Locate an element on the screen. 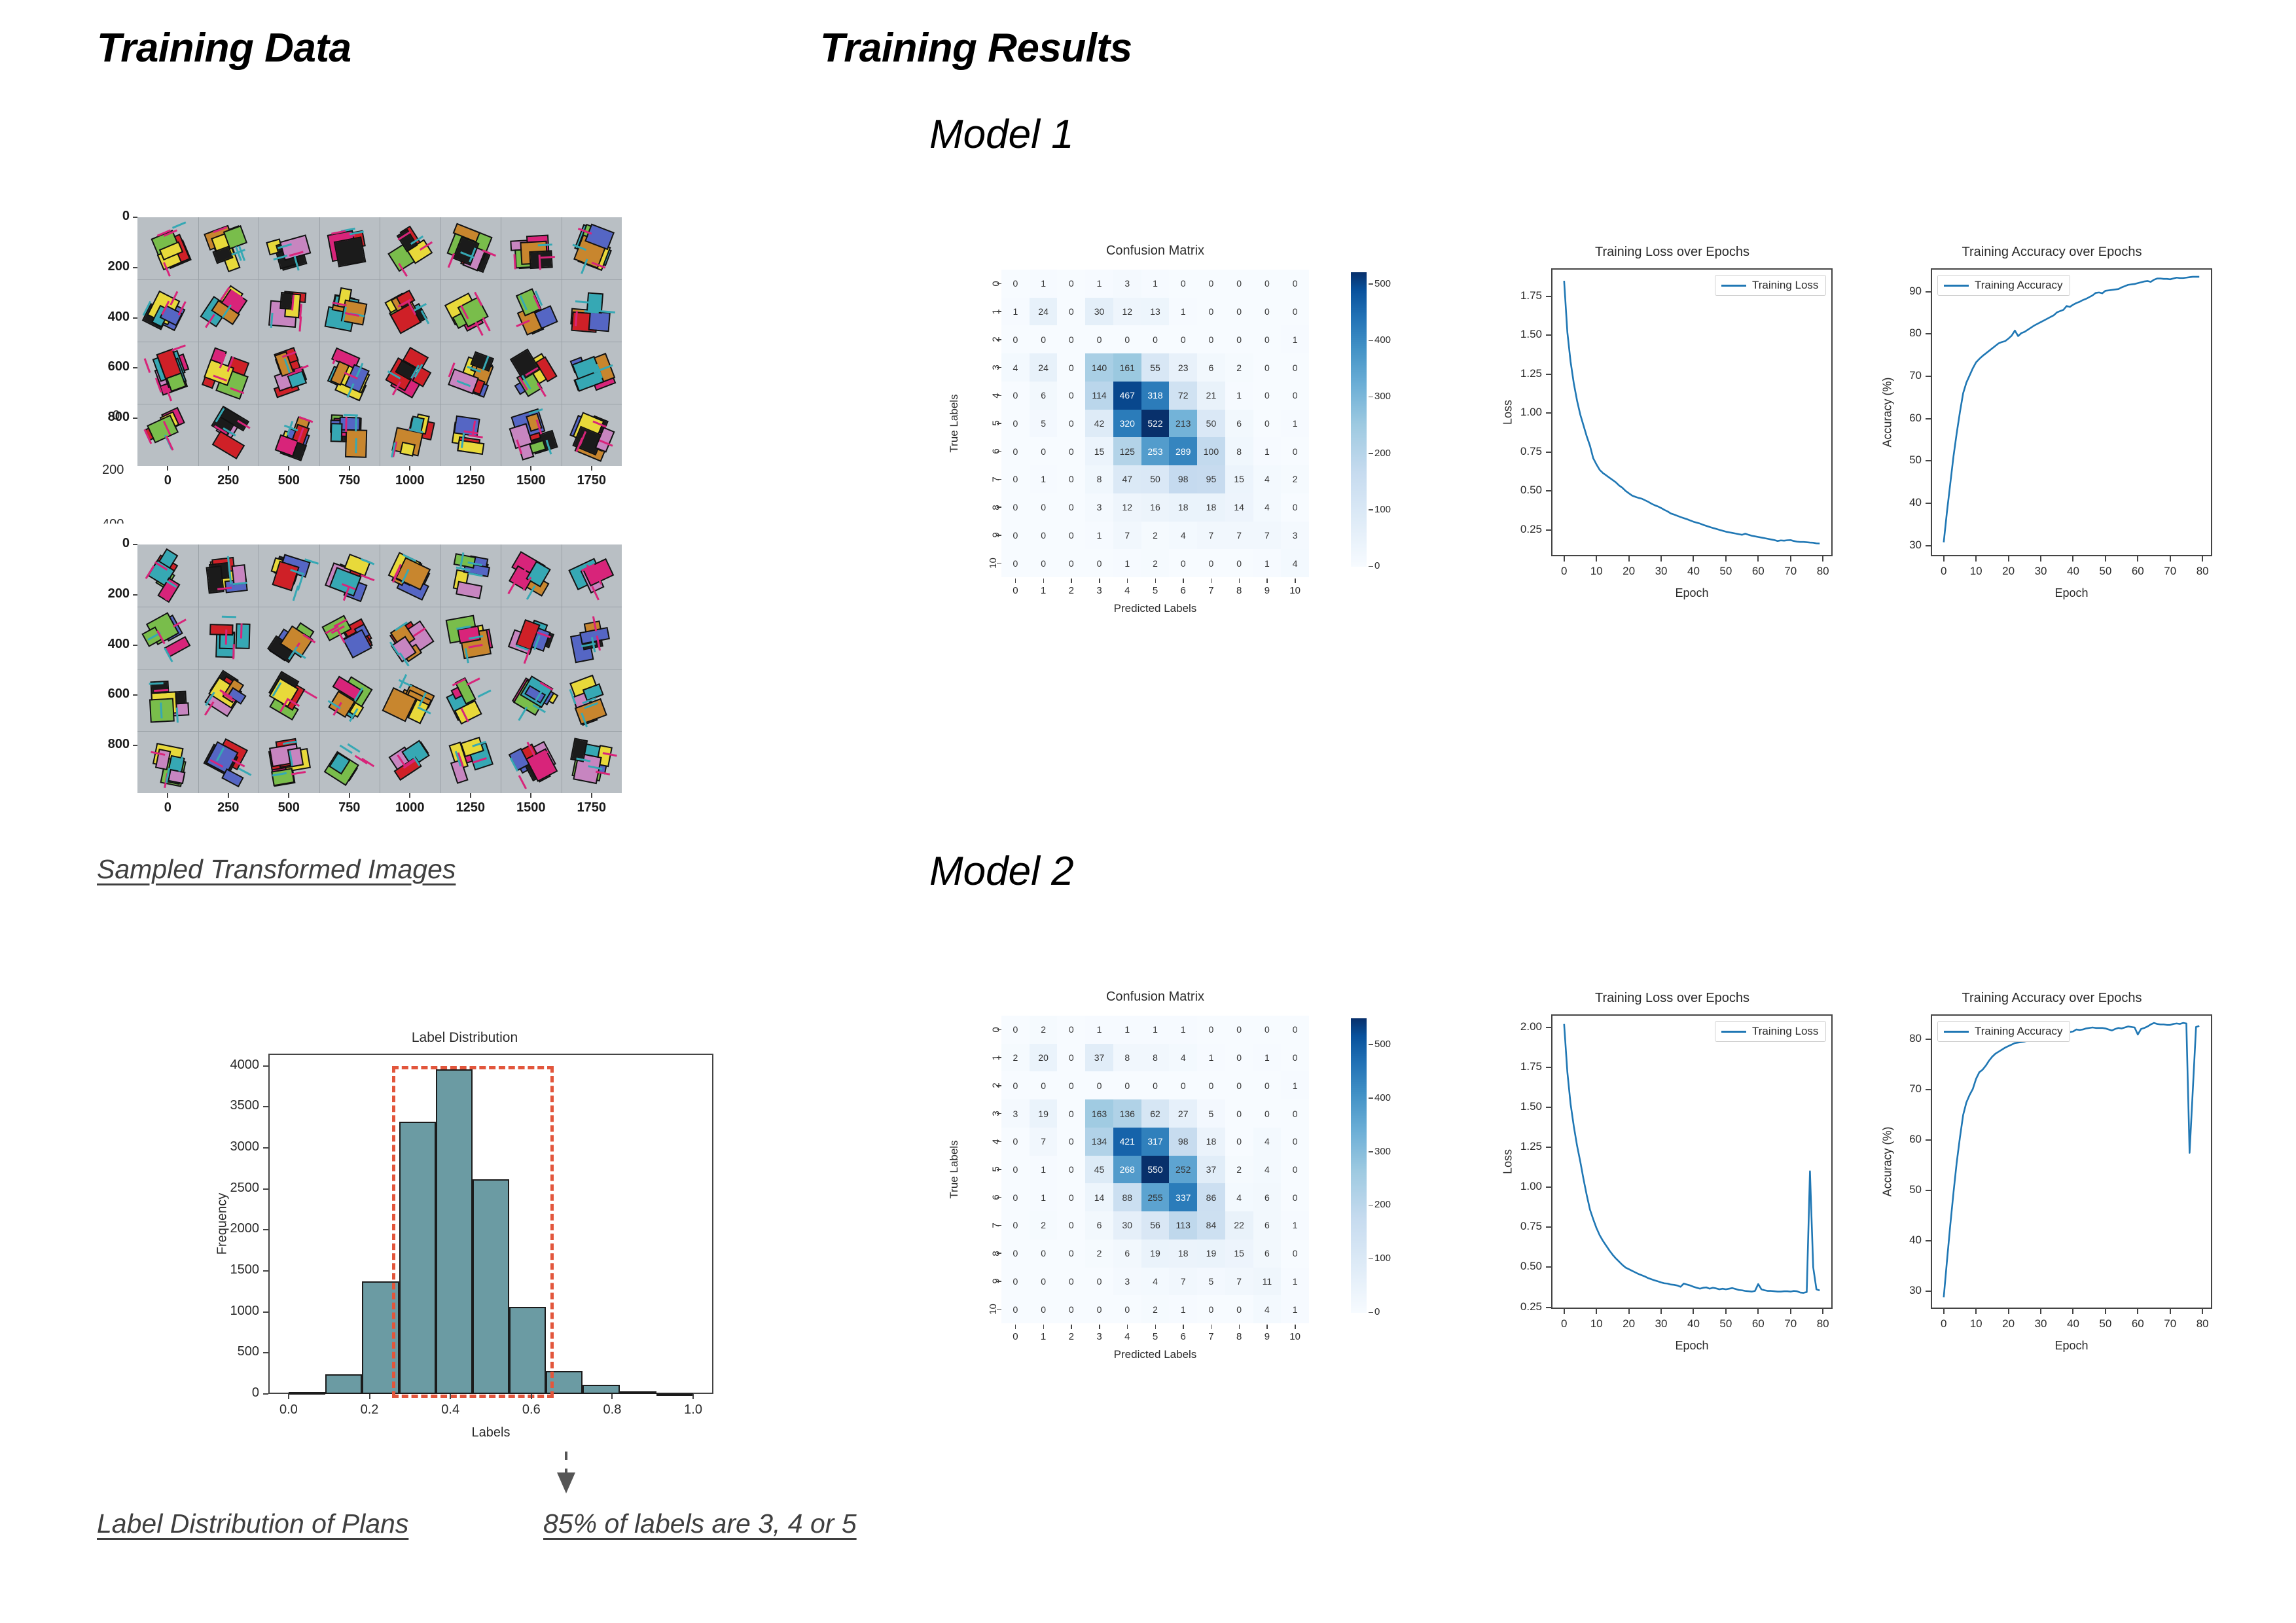 The height and width of the screenshot is (1623, 2296). ytick-label: 90 is located at coordinates (1915, 290).